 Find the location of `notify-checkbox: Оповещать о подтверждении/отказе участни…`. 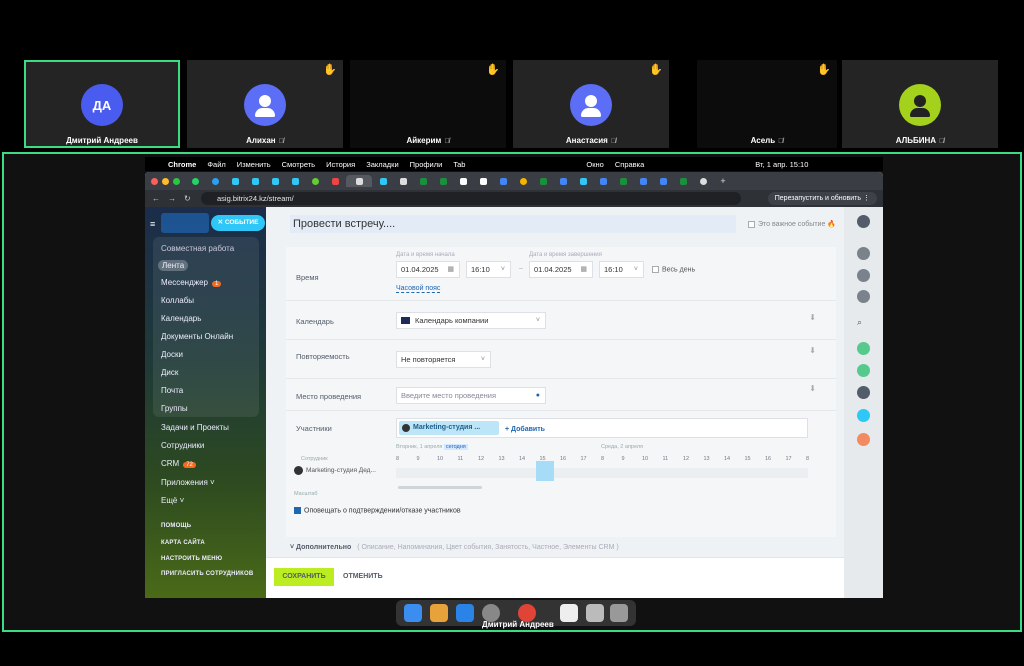

notify-checkbox: Оповещать о подтверждении/отказе участни… is located at coordinates (377, 510).